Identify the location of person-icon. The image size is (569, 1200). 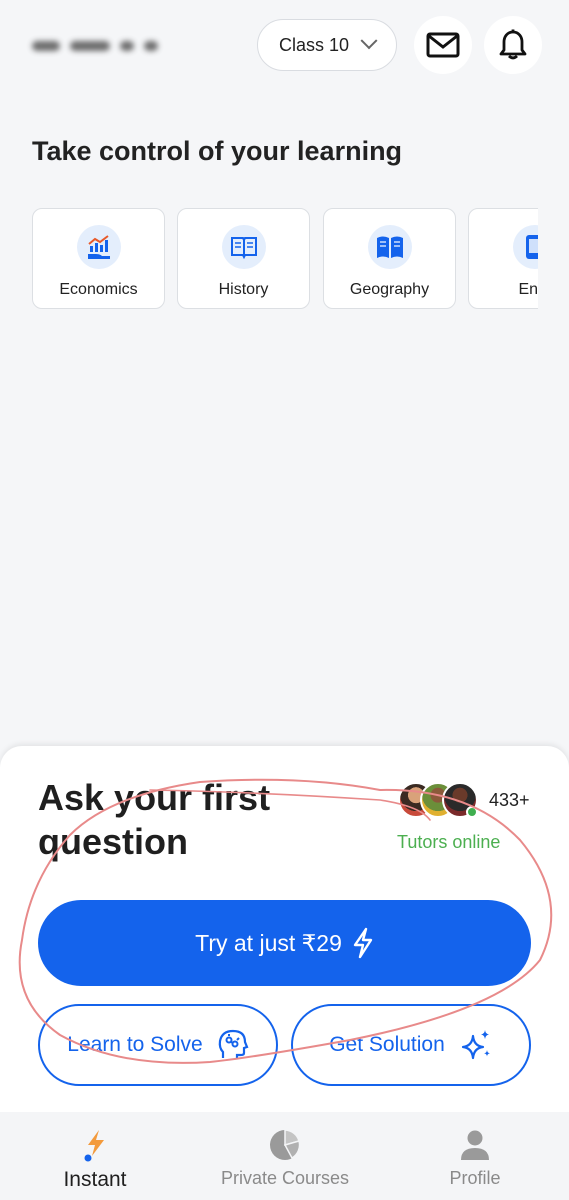
(475, 1145).